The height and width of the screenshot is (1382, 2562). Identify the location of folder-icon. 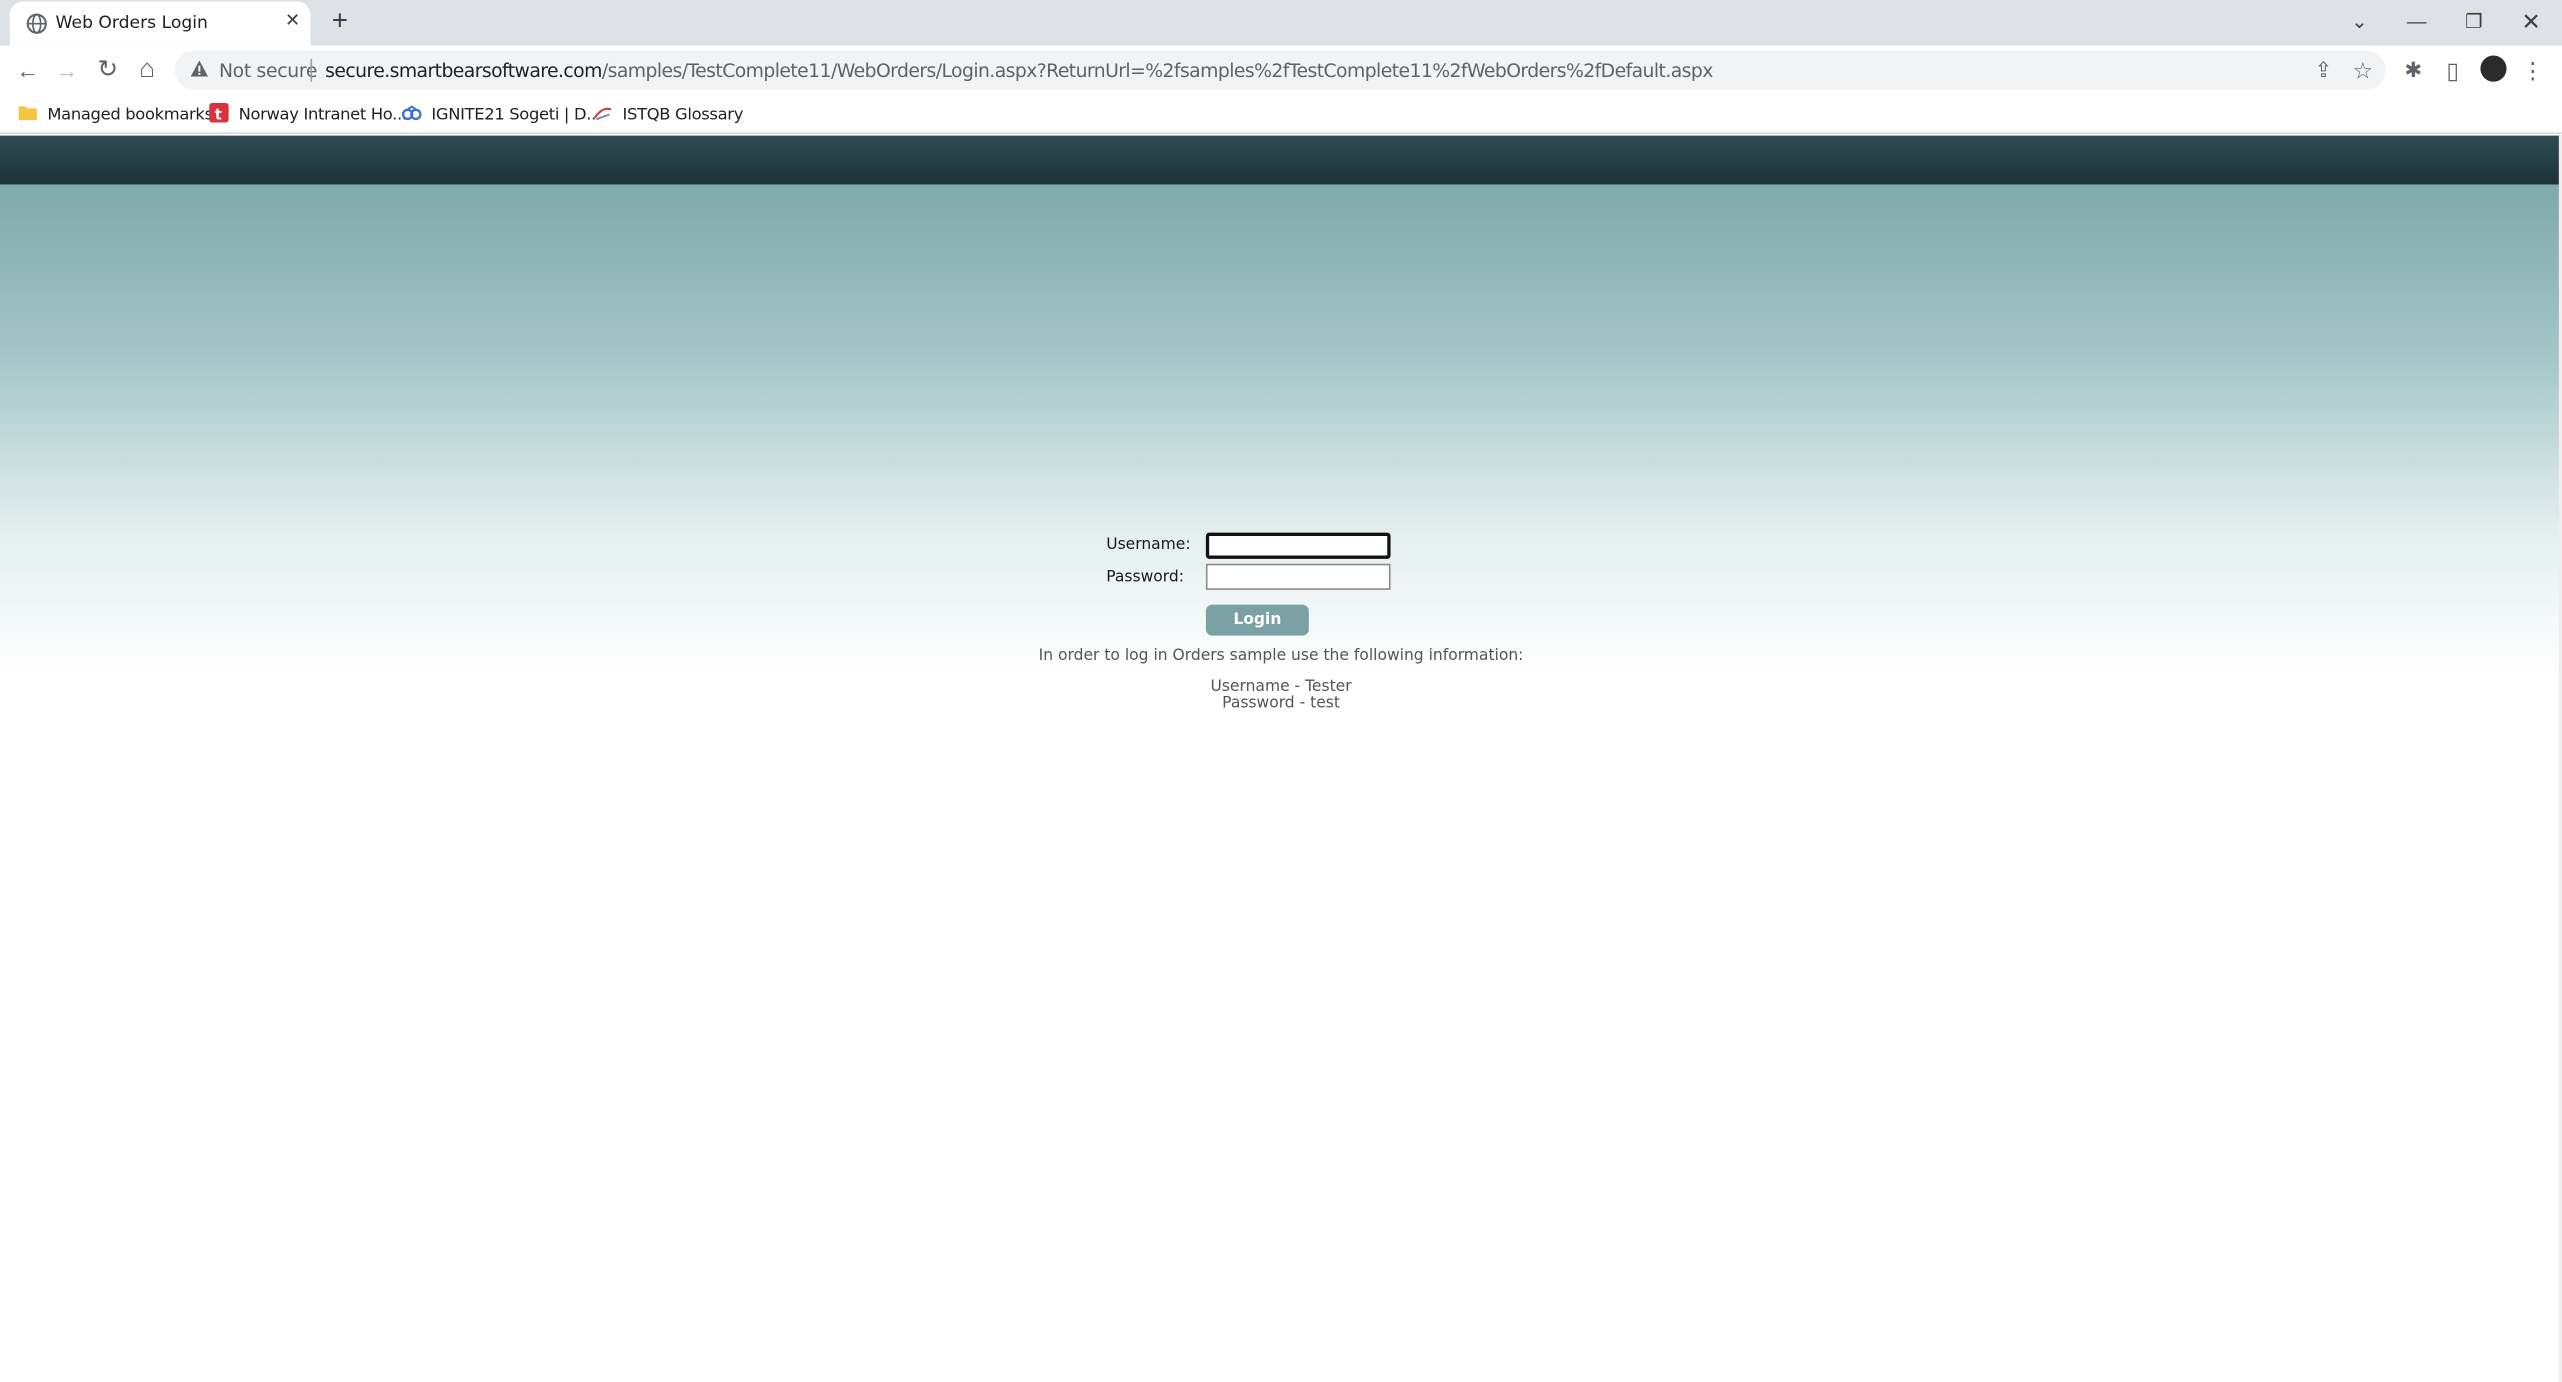
(27, 113).